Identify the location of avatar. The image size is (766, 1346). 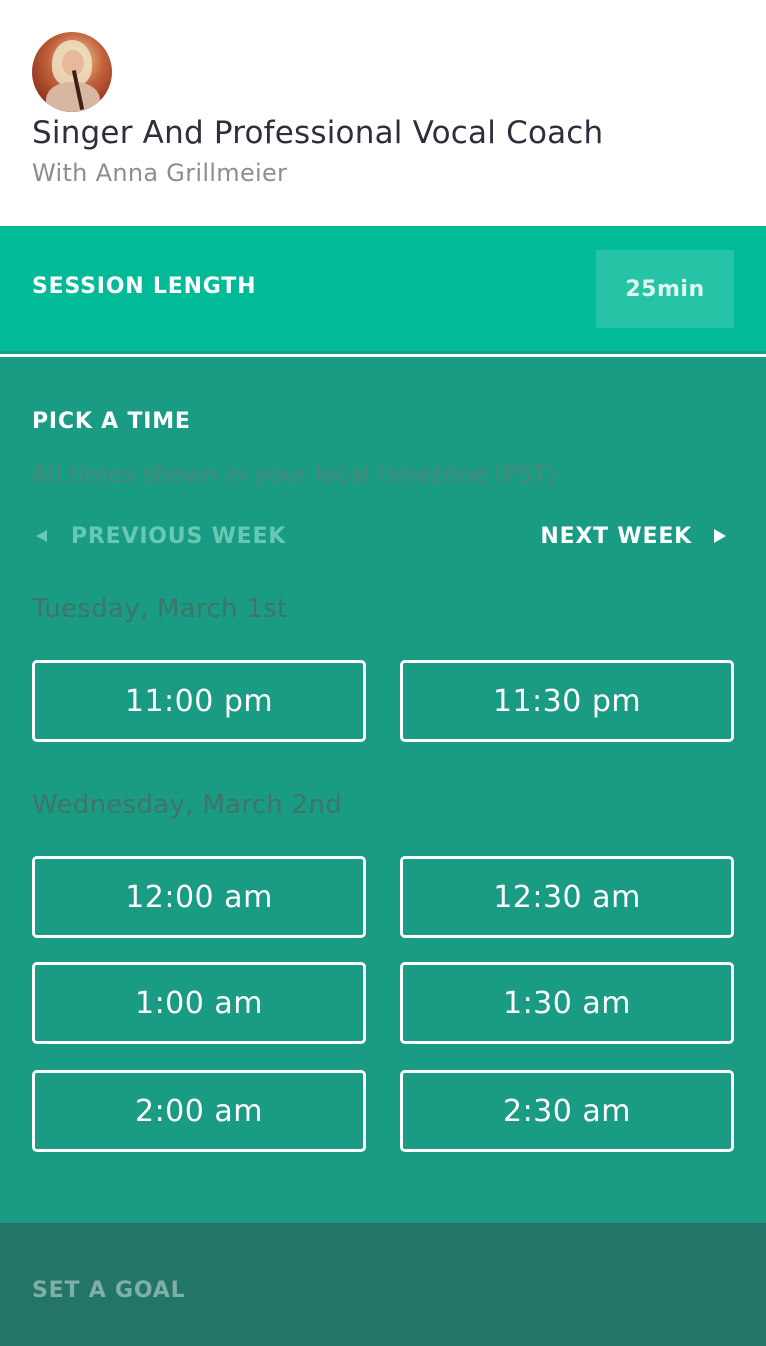
(72, 72).